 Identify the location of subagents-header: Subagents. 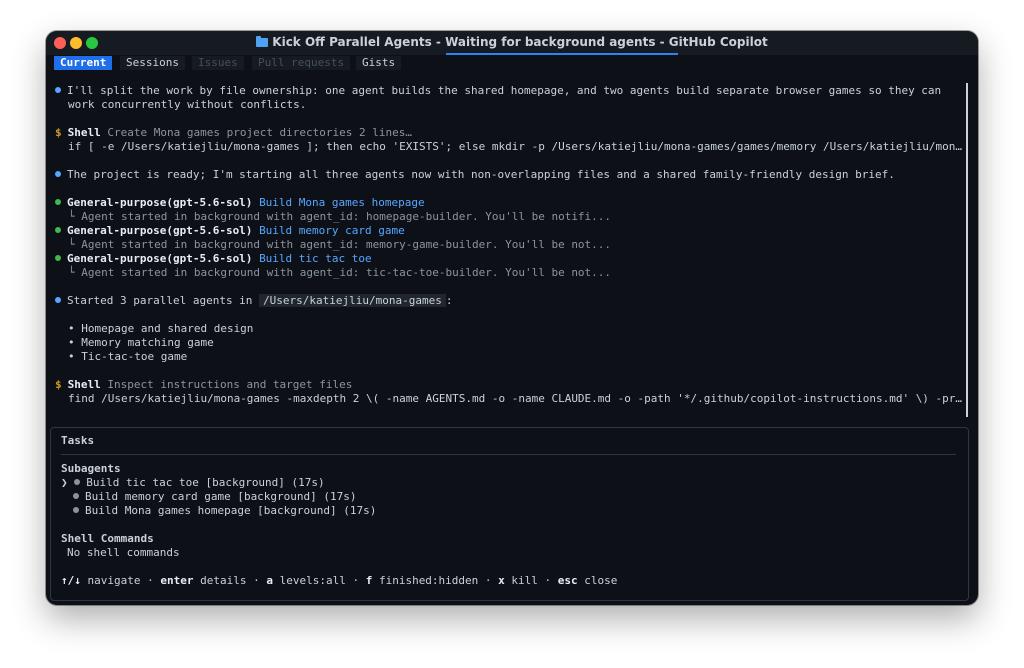
(91, 468).